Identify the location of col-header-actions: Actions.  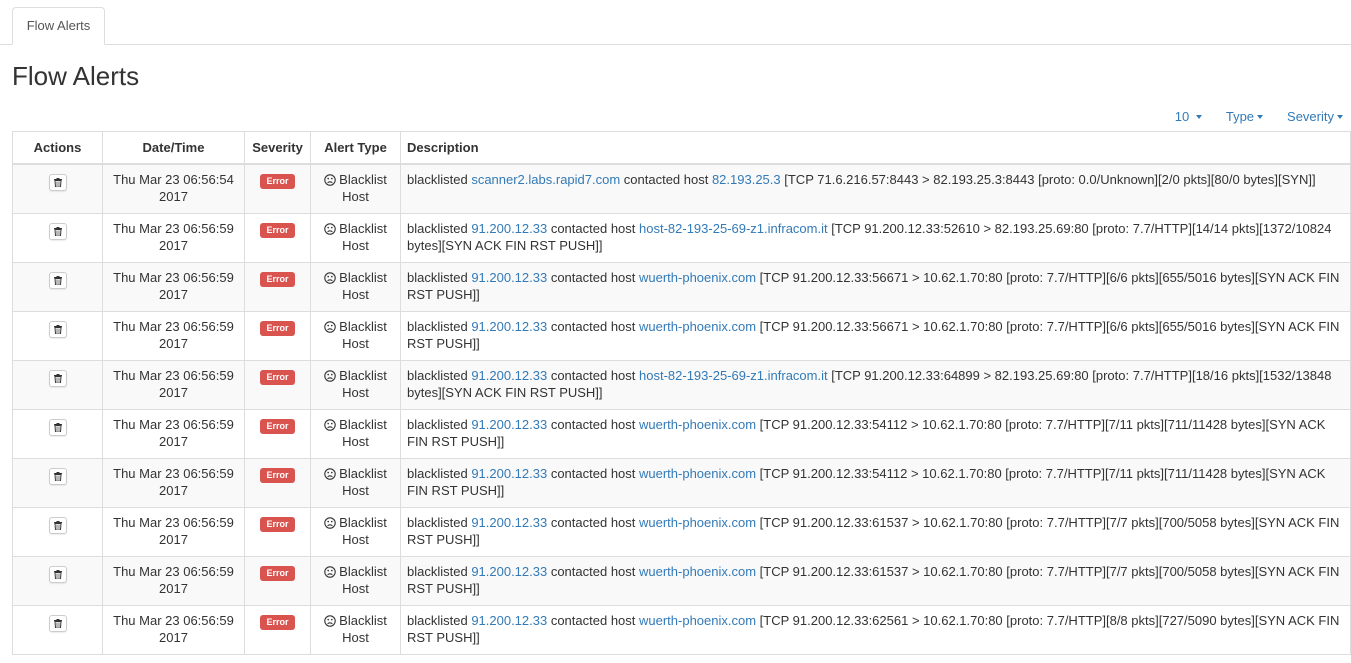
(57, 148).